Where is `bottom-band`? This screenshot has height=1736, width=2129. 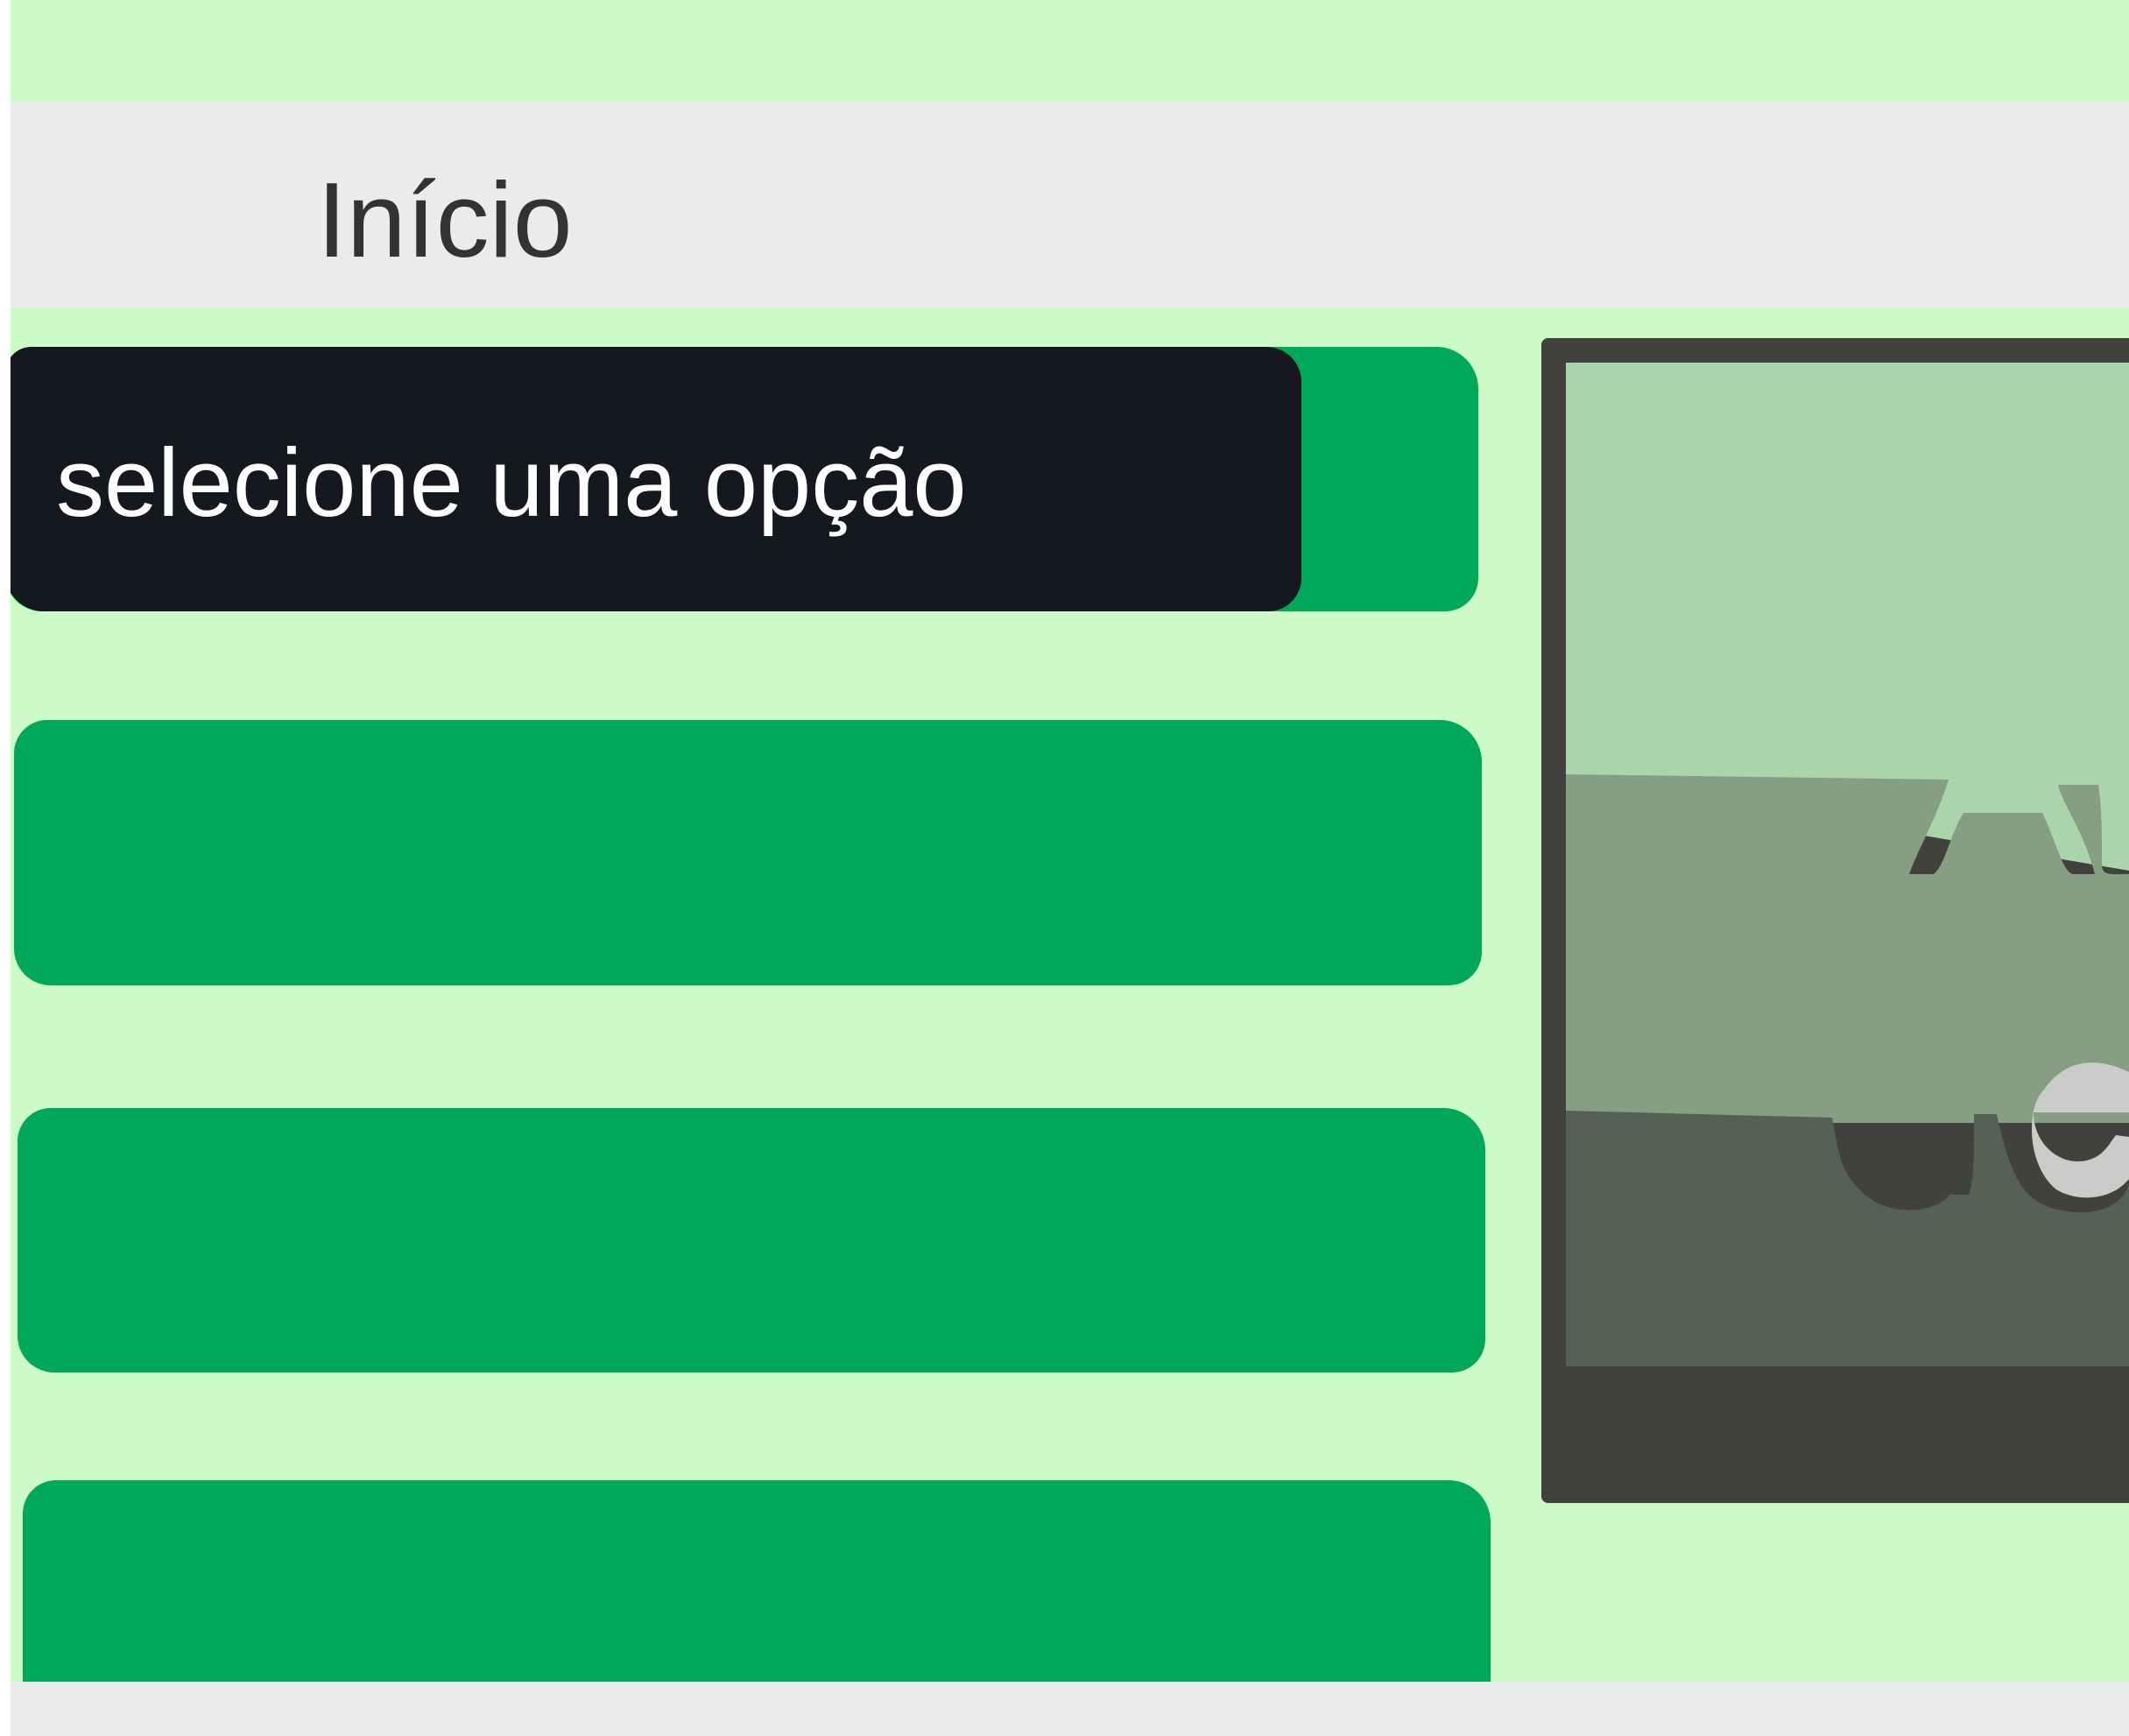 bottom-band is located at coordinates (1070, 1709).